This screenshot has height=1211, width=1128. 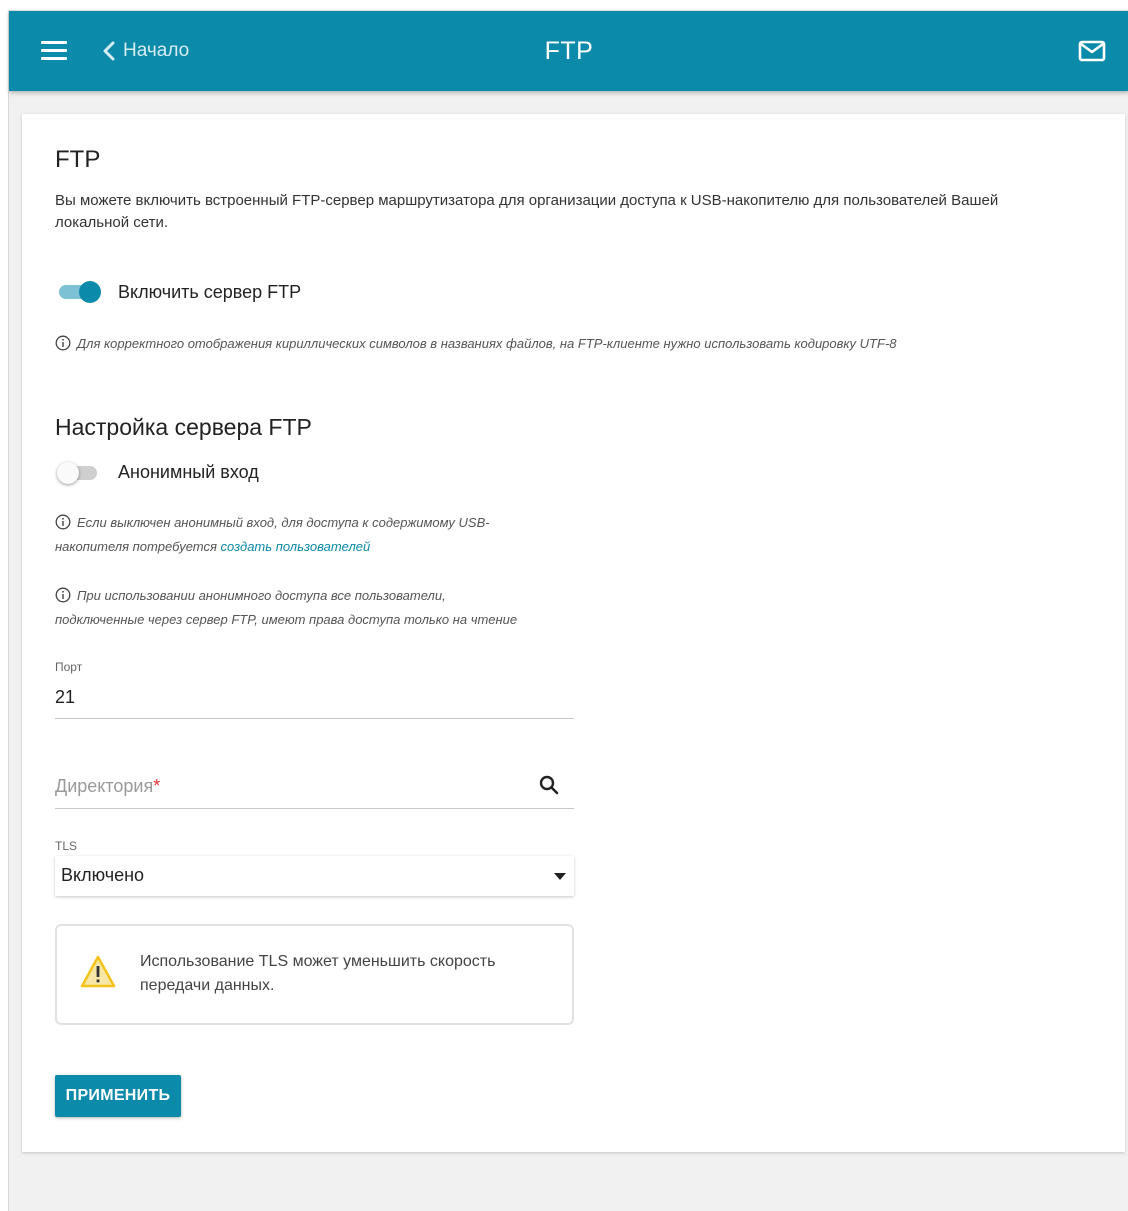 What do you see at coordinates (118, 1096) in the screenshot?
I see `apply-button: ПРИМЕНИТЬ` at bounding box center [118, 1096].